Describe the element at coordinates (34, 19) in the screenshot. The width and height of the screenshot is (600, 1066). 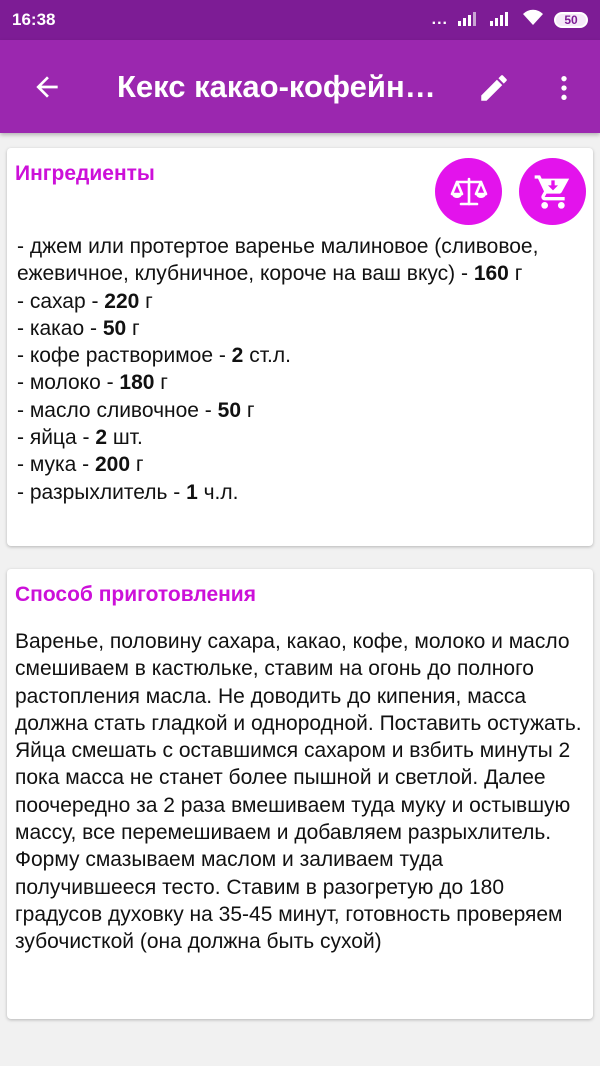
I see `status-time: 16:38` at that location.